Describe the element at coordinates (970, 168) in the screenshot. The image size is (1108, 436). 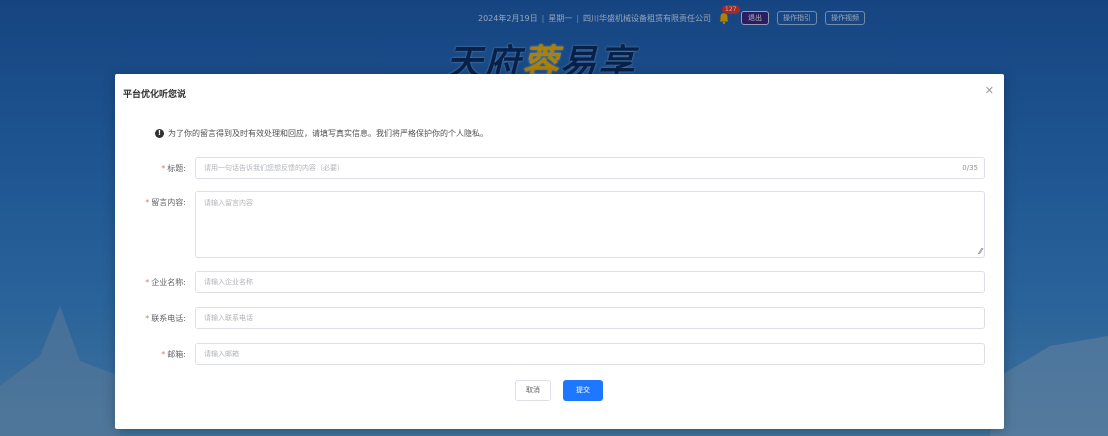
I see `char-counter: 0/35` at that location.